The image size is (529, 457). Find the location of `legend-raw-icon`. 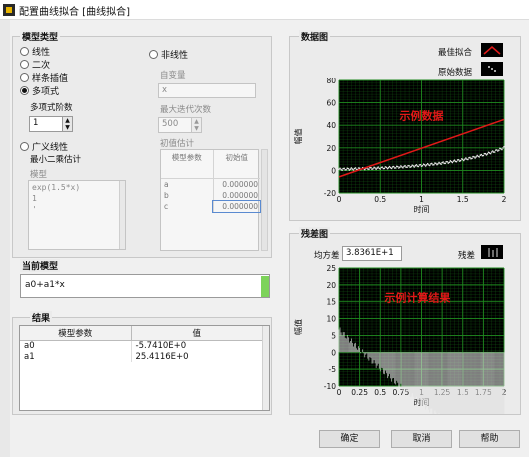

legend-raw-icon is located at coordinates (492, 69).